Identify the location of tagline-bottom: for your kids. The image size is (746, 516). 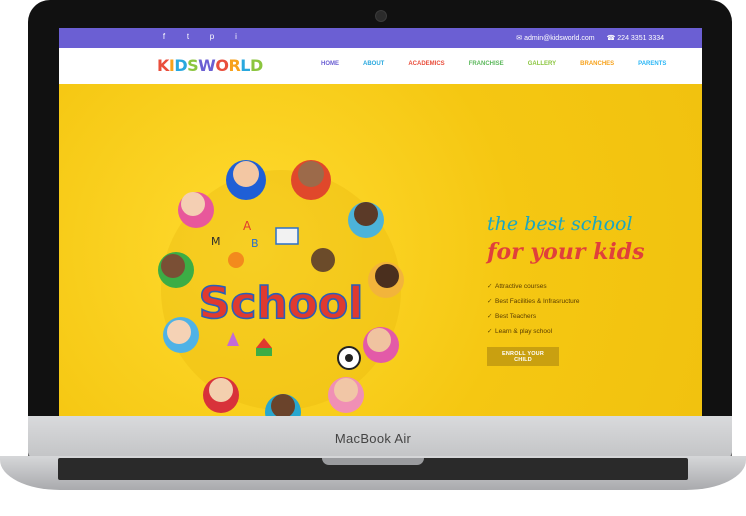
(566, 252).